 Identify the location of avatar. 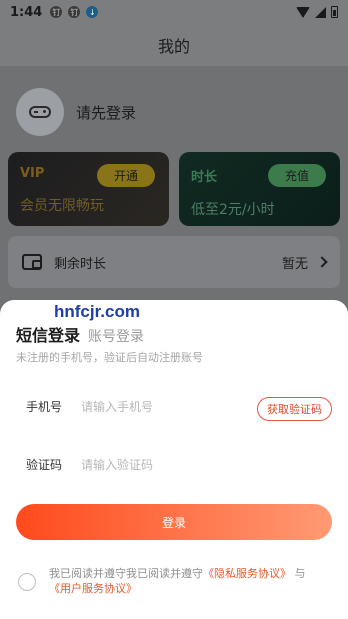
(40, 112).